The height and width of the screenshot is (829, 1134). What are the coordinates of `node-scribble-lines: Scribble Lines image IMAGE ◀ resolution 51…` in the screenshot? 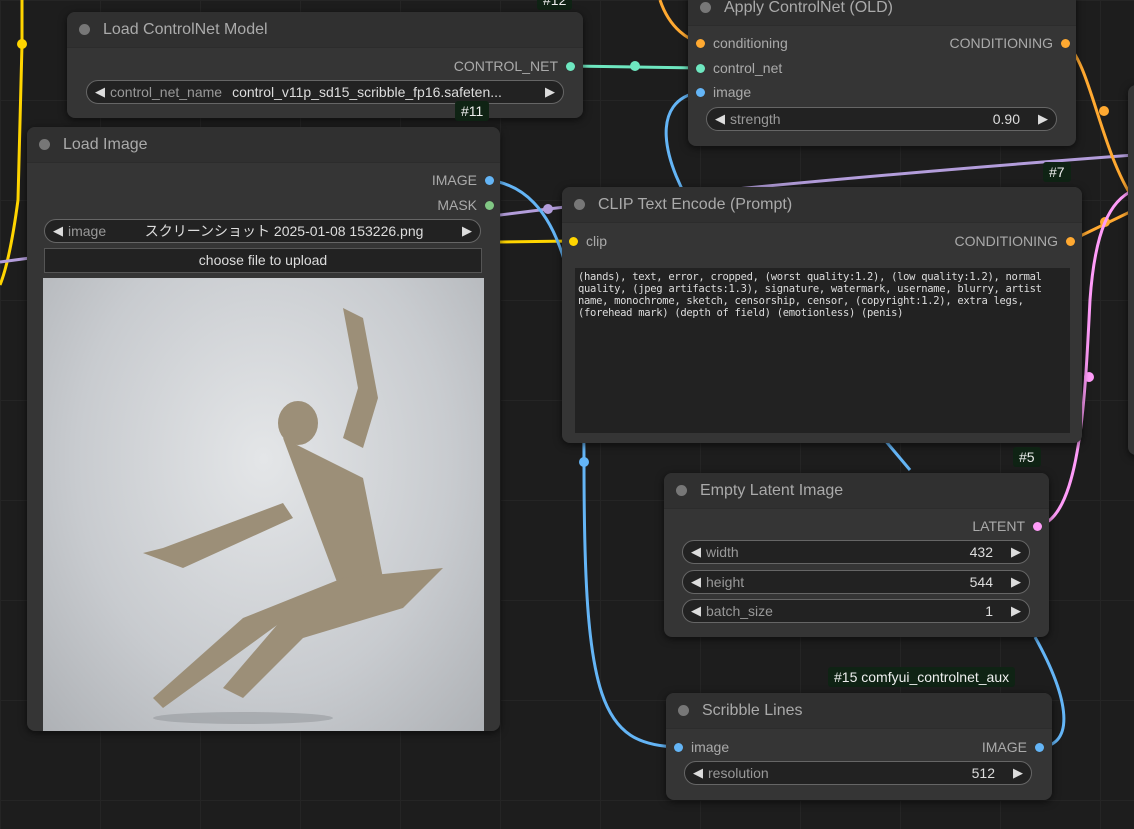 It's located at (859, 746).